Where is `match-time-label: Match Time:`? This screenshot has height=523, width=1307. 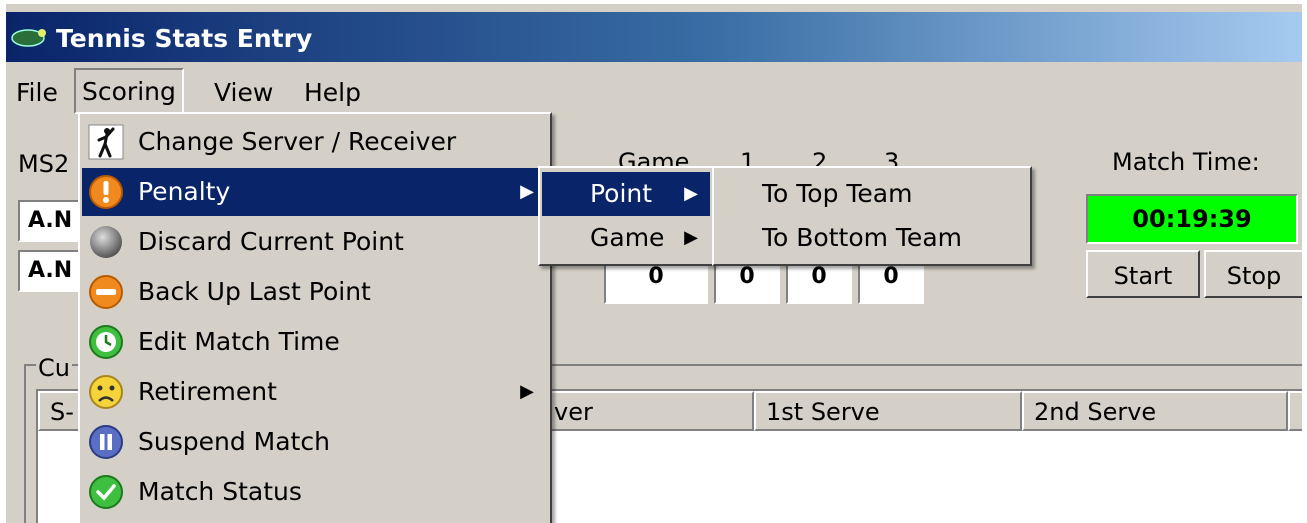 match-time-label: Match Time: is located at coordinates (1186, 162).